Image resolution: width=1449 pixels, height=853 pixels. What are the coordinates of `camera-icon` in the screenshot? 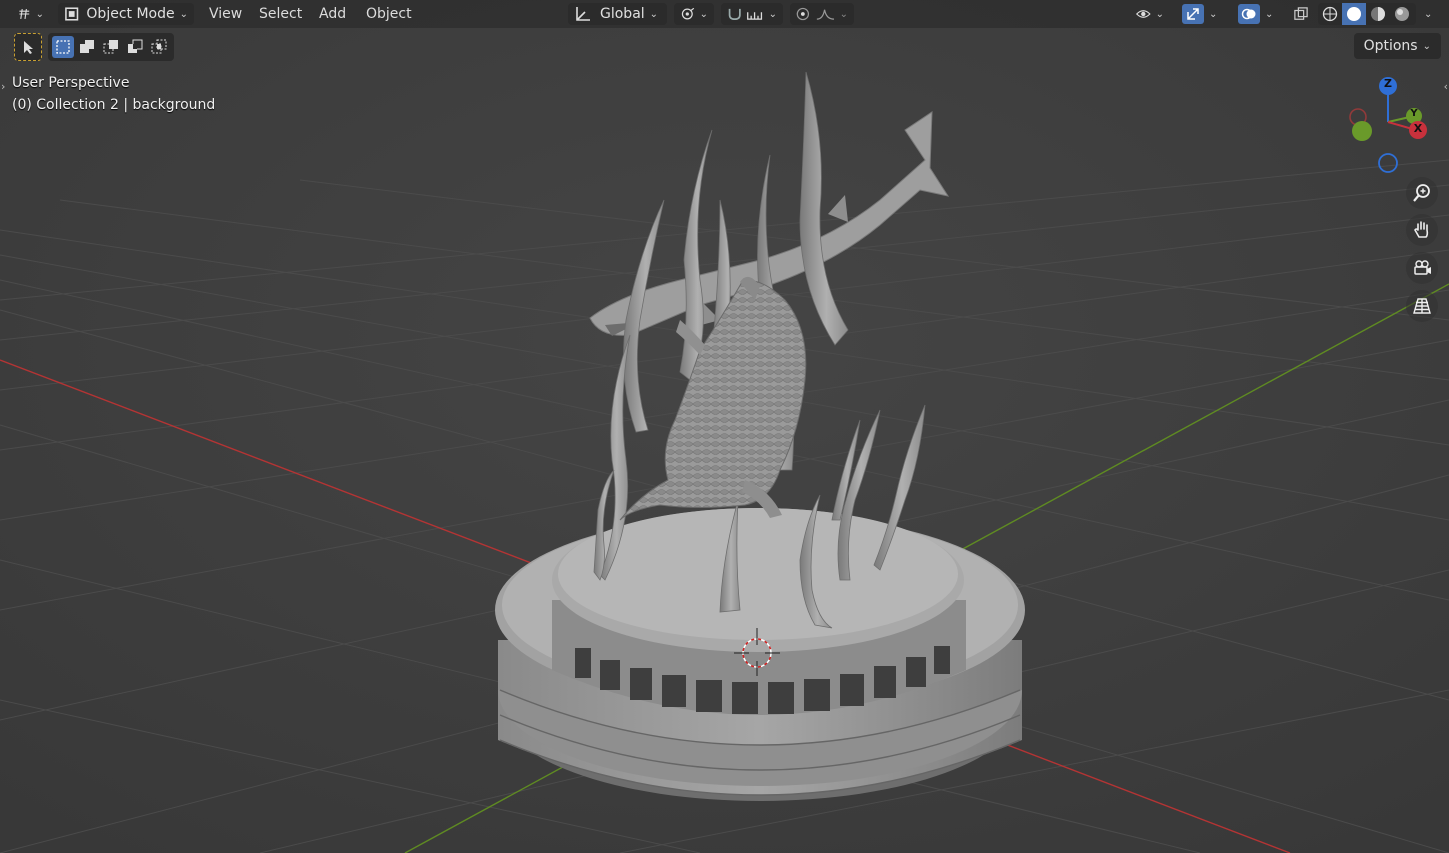 It's located at (1422, 267).